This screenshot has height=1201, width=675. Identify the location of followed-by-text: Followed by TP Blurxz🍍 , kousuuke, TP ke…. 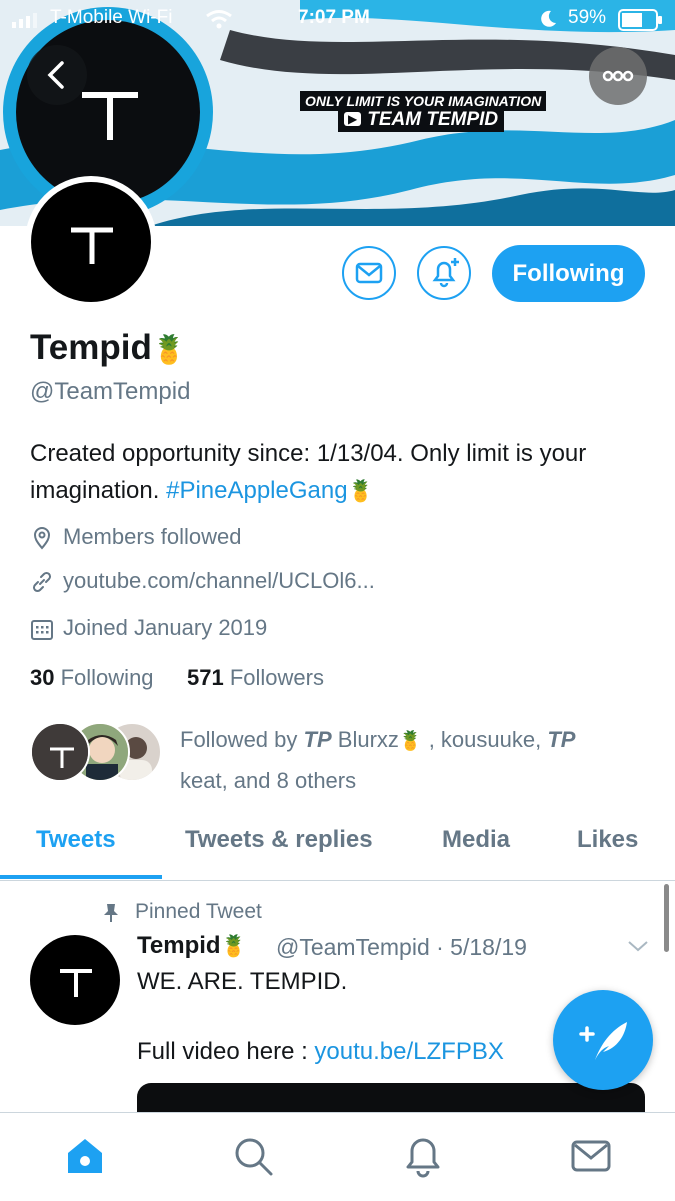
(410, 760).